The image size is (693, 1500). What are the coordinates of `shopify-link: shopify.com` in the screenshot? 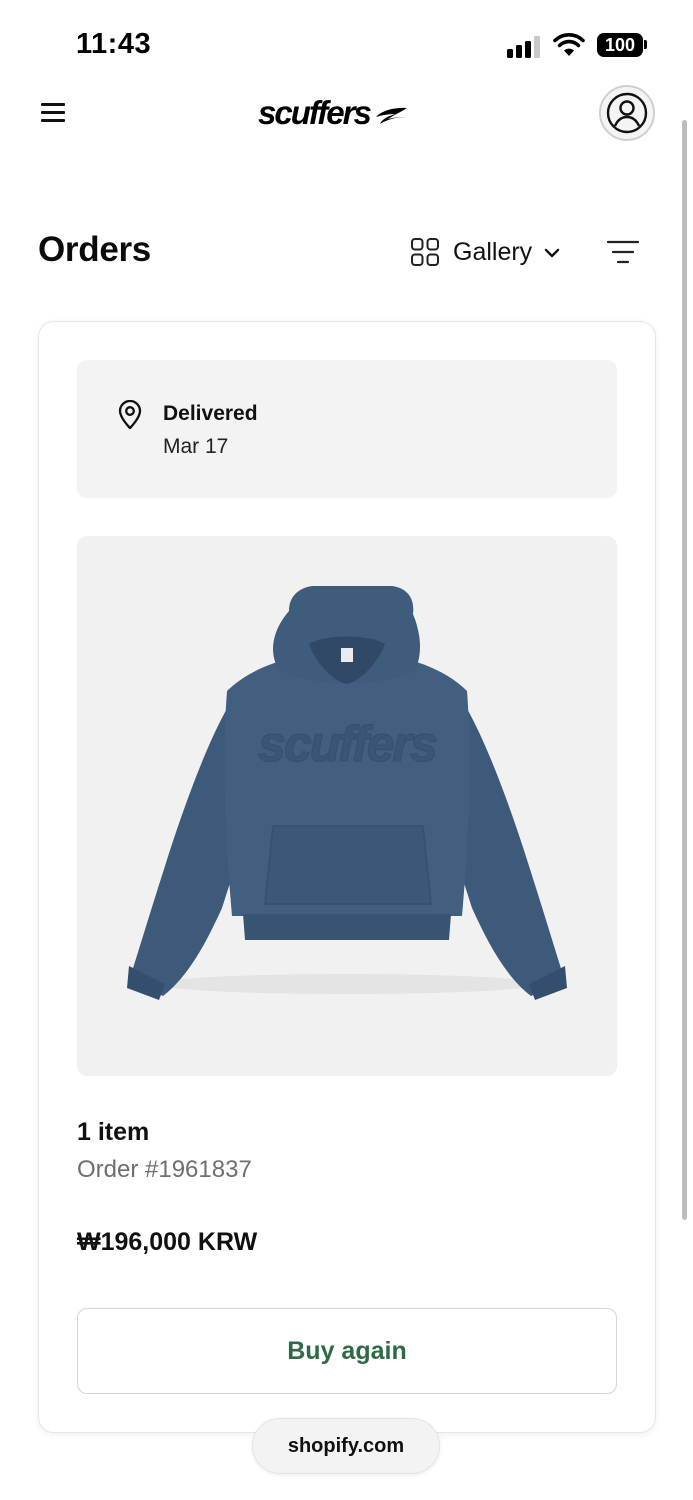 It's located at (346, 1446).